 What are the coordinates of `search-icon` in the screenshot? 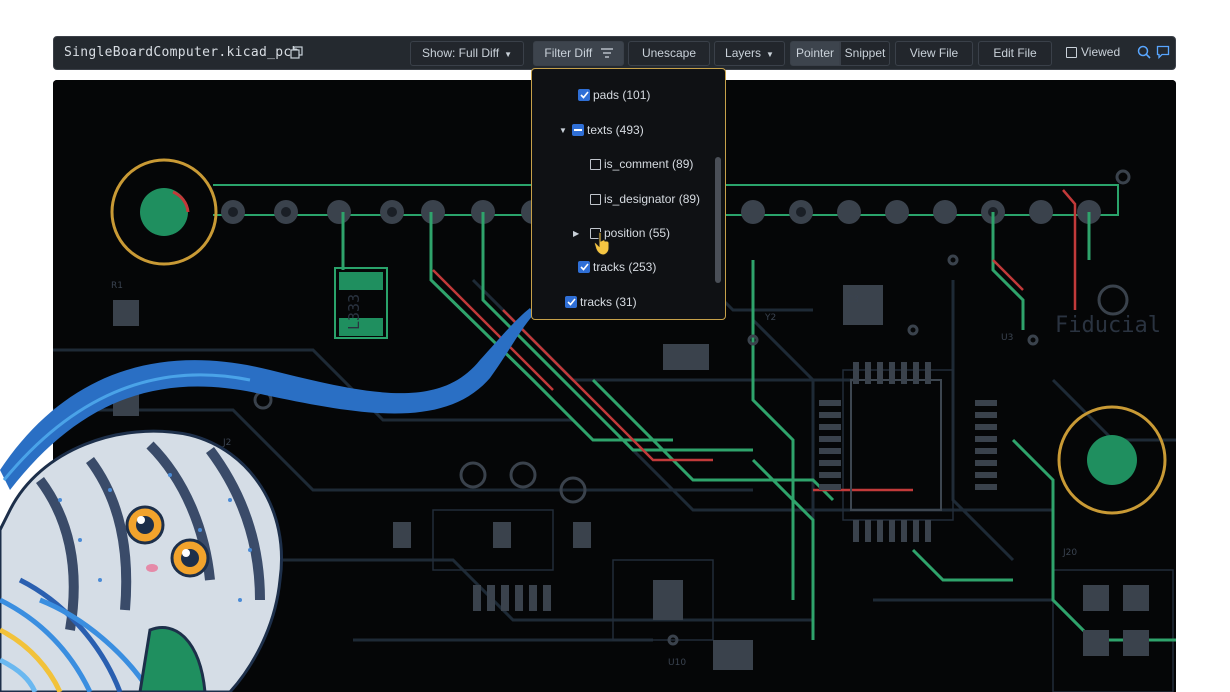 It's located at (1144, 54).